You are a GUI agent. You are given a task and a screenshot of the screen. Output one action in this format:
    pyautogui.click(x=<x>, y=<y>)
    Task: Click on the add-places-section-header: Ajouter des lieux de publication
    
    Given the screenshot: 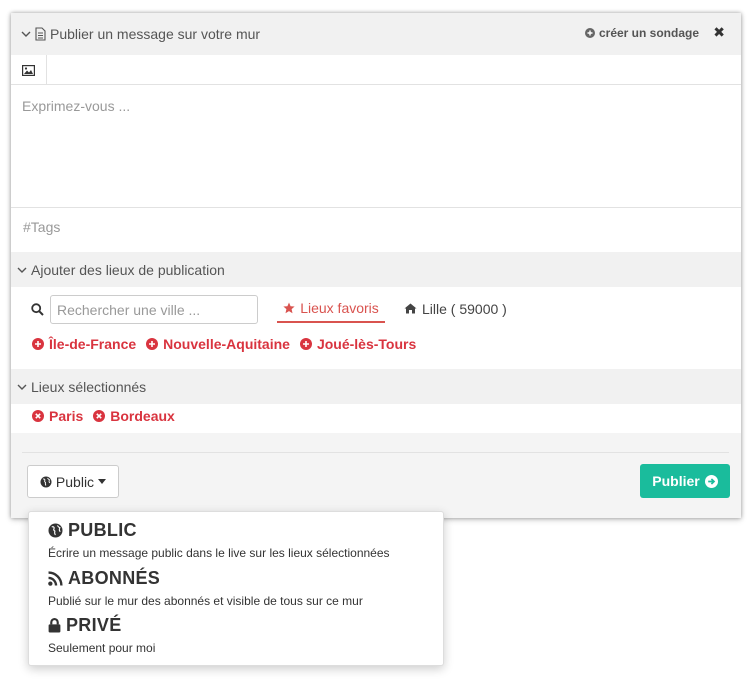 What is the action you would take?
    pyautogui.click(x=376, y=269)
    